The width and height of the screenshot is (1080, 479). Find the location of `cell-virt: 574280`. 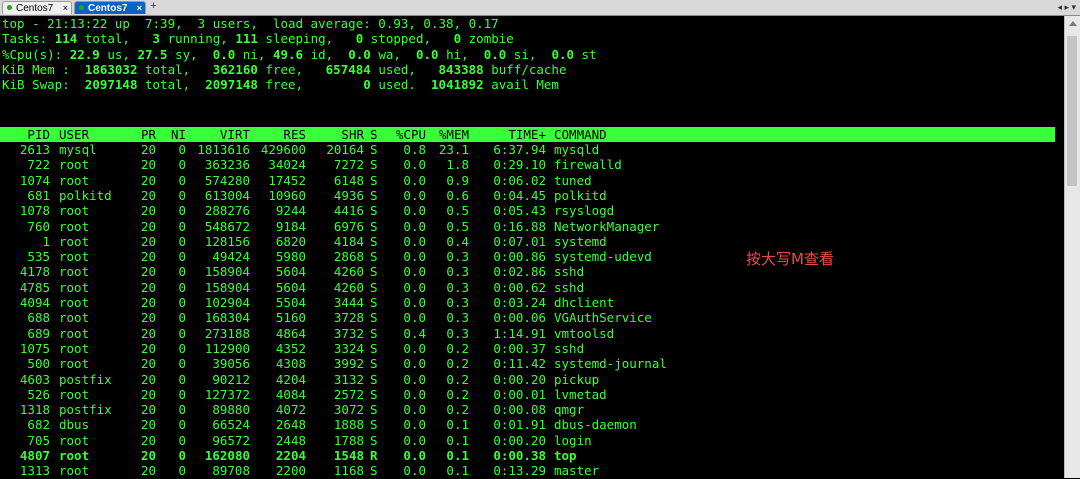

cell-virt: 574280 is located at coordinates (227, 180).